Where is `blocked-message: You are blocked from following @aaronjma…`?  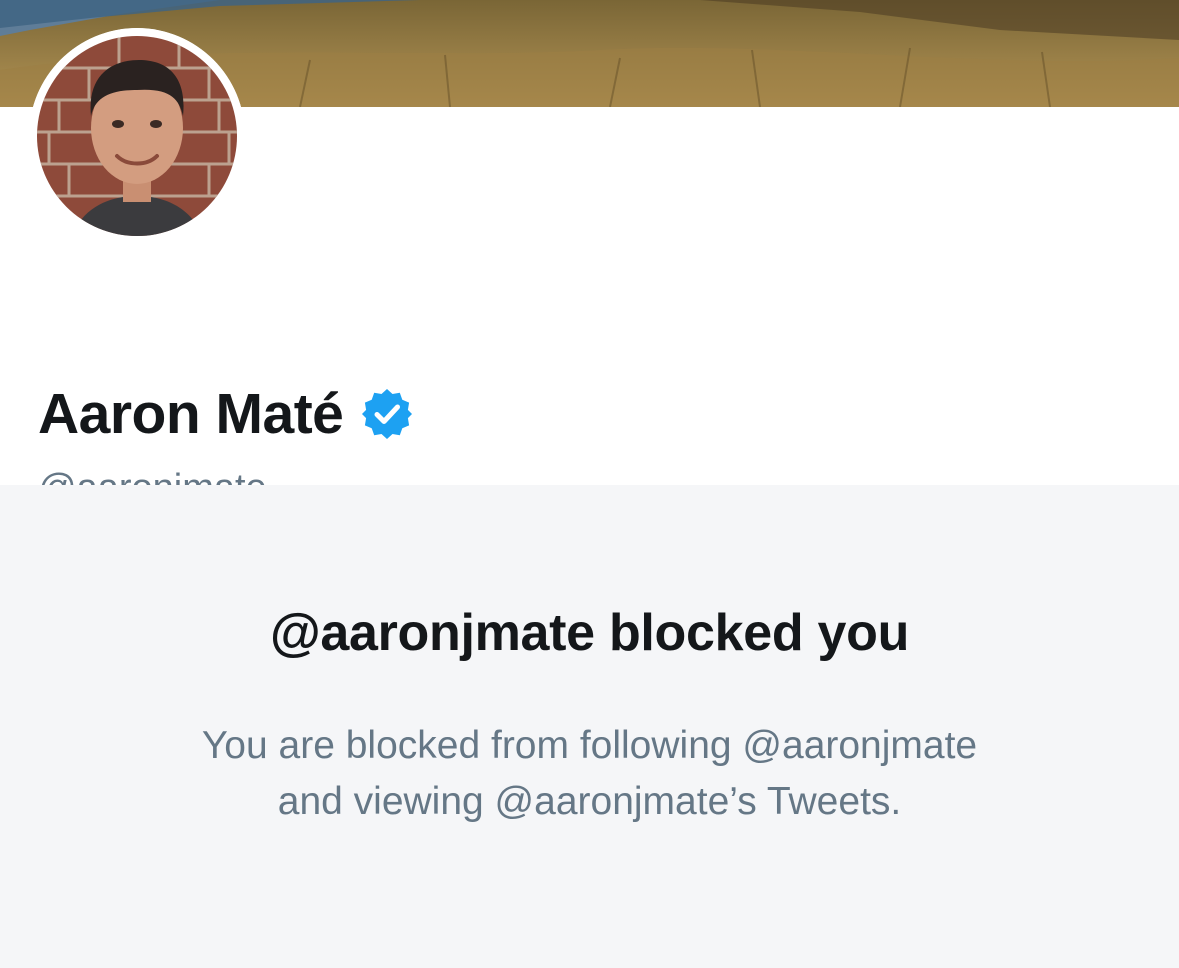
blocked-message: You are blocked from following @aaronjma… is located at coordinates (589, 774).